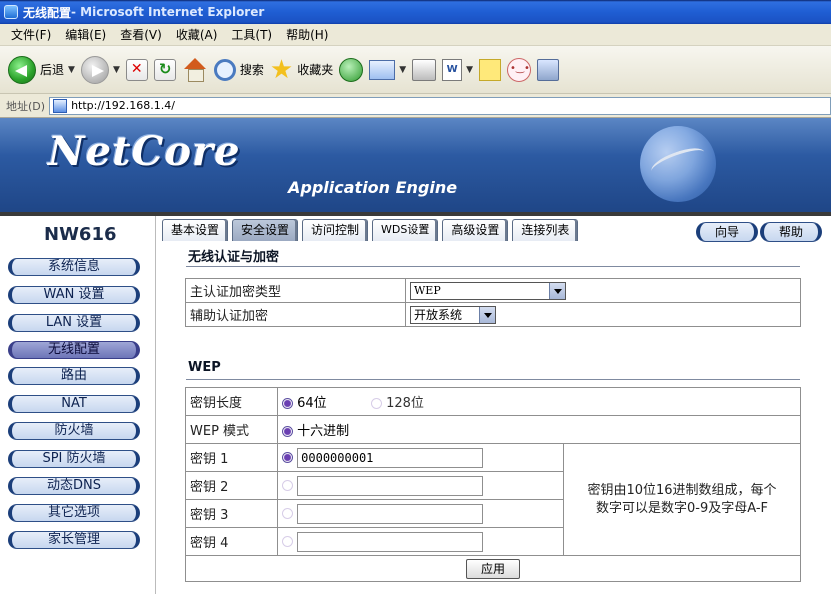 Image resolution: width=831 pixels, height=594 pixels. I want to click on messenger-button, so click(519, 69).